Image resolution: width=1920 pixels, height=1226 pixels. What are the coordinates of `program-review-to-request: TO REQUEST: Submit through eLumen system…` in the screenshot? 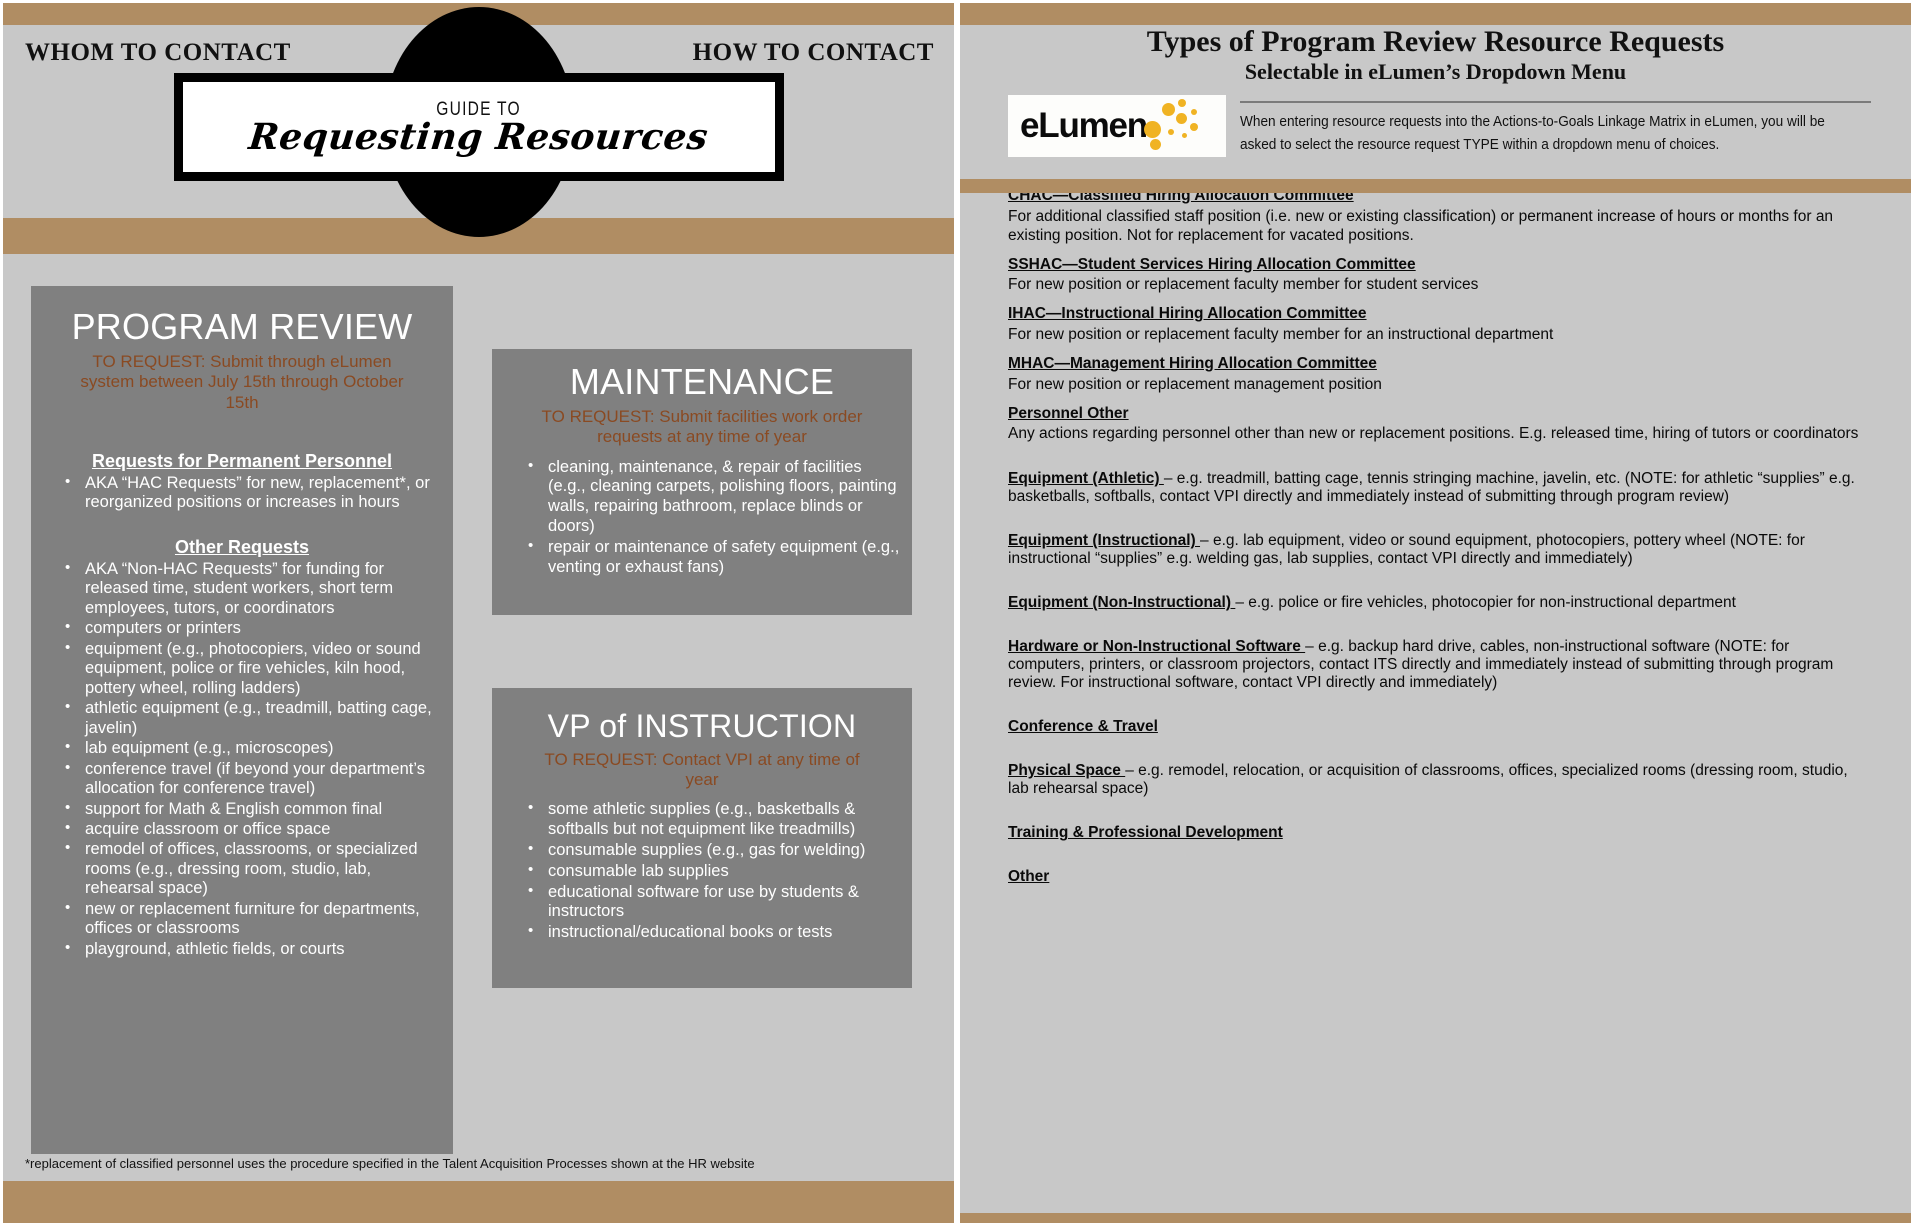 It's located at (242, 381).